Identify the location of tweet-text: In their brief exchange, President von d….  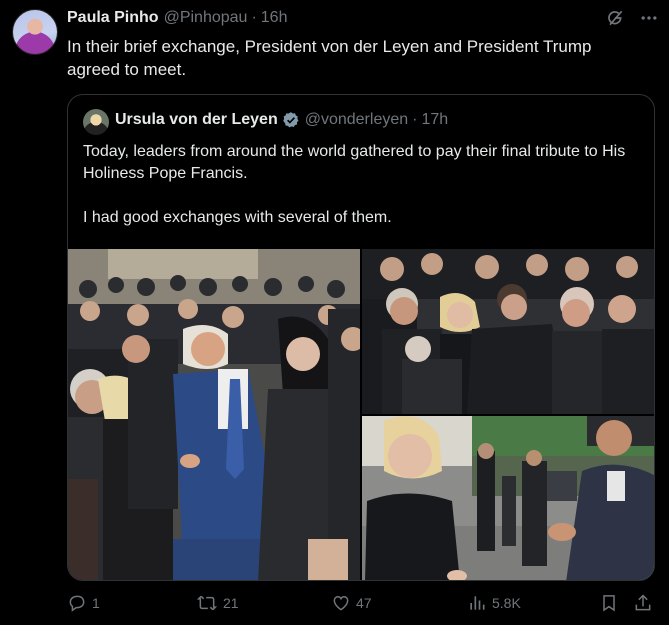
(329, 58).